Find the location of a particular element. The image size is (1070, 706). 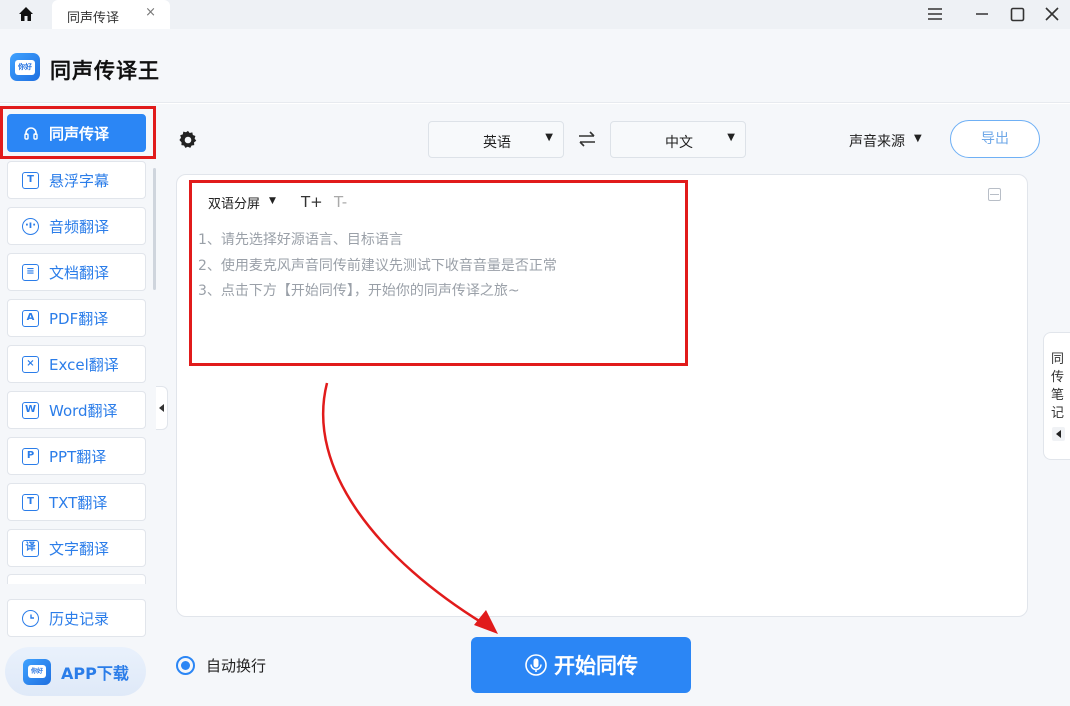

sidebar-item-label: TXT翻译 is located at coordinates (78, 502).